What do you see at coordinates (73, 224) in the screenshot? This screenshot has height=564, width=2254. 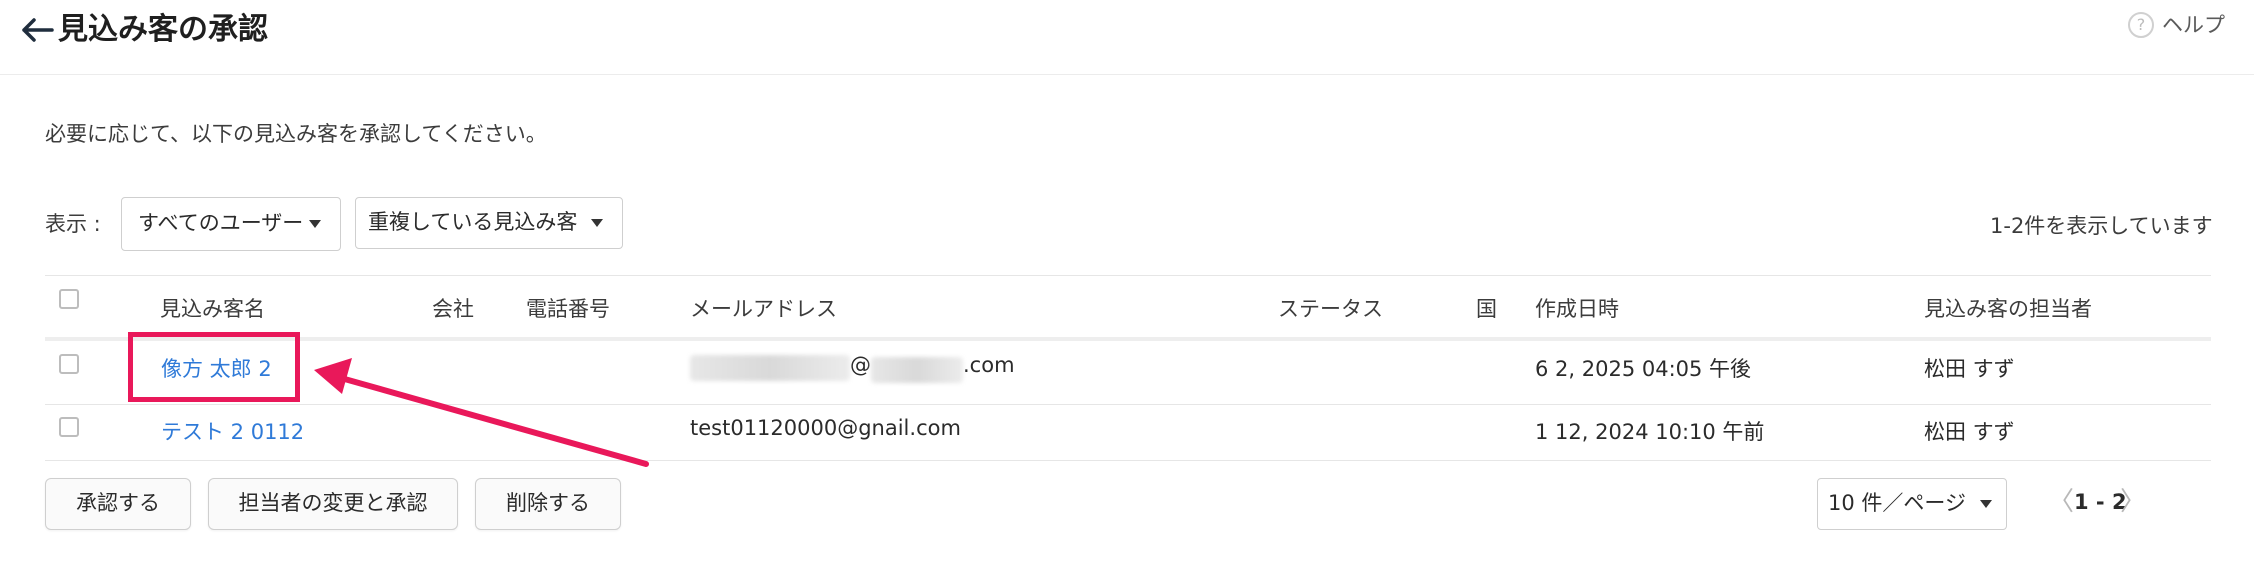 I see `display-label: 表示 :` at bounding box center [73, 224].